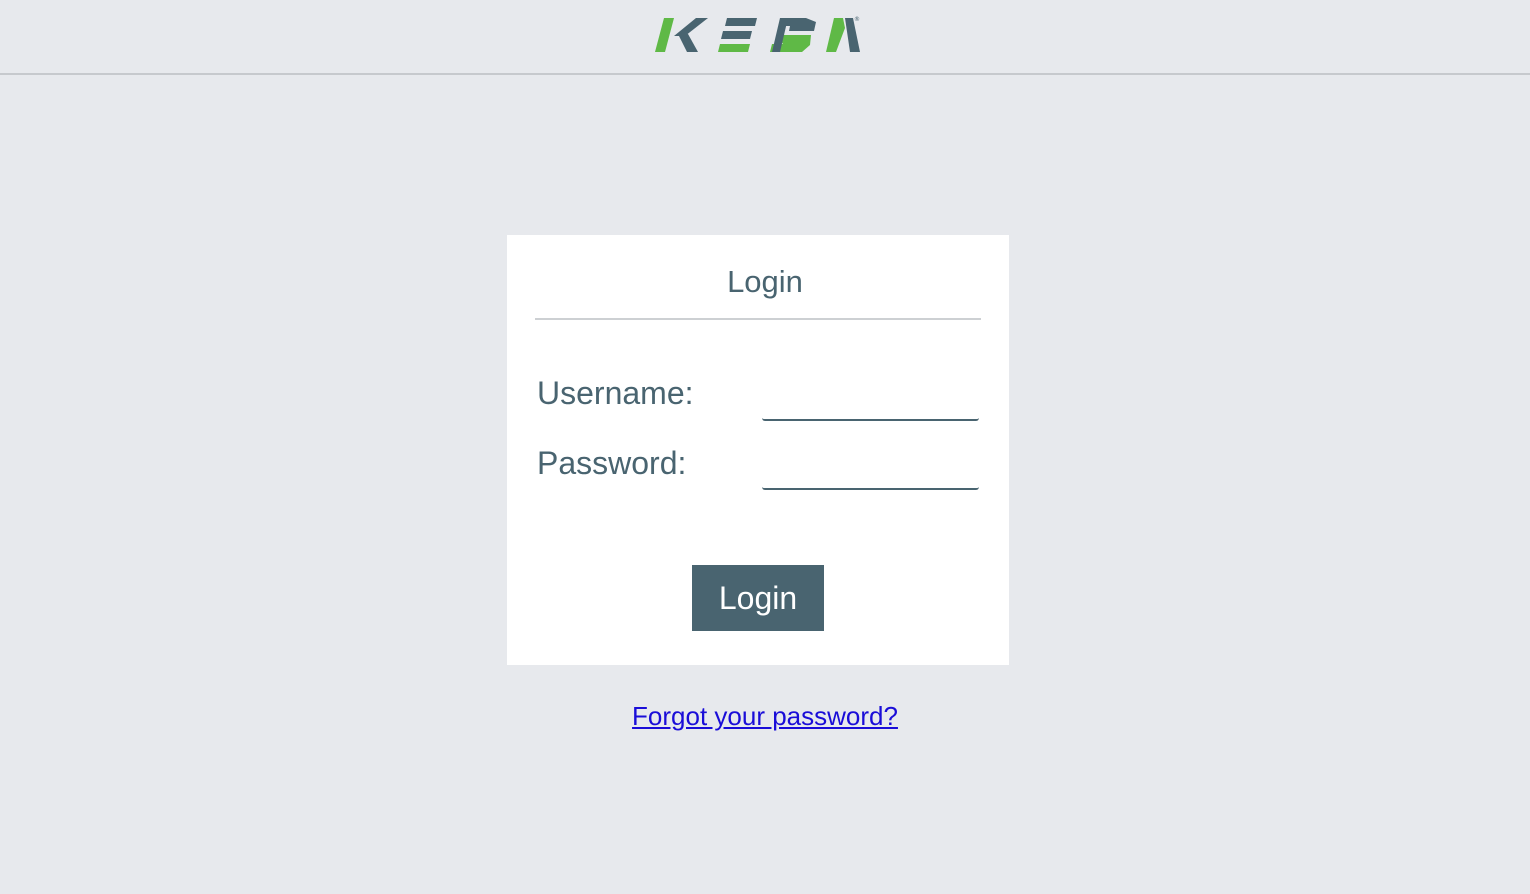 The image size is (1530, 894). Describe the element at coordinates (758, 598) in the screenshot. I see `login-button: Login` at that location.